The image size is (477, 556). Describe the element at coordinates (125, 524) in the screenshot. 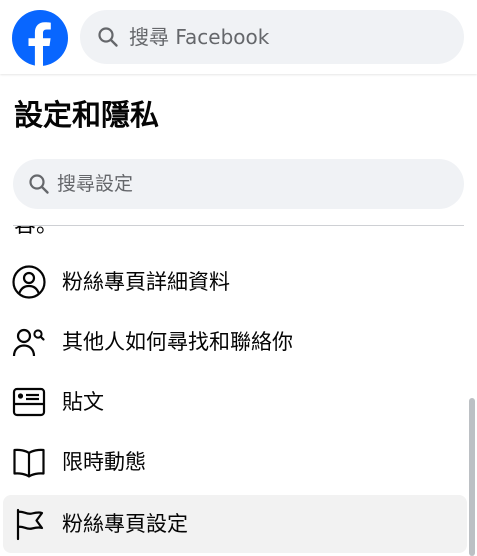

I see `menu-item-label: 粉絲專頁設定` at that location.